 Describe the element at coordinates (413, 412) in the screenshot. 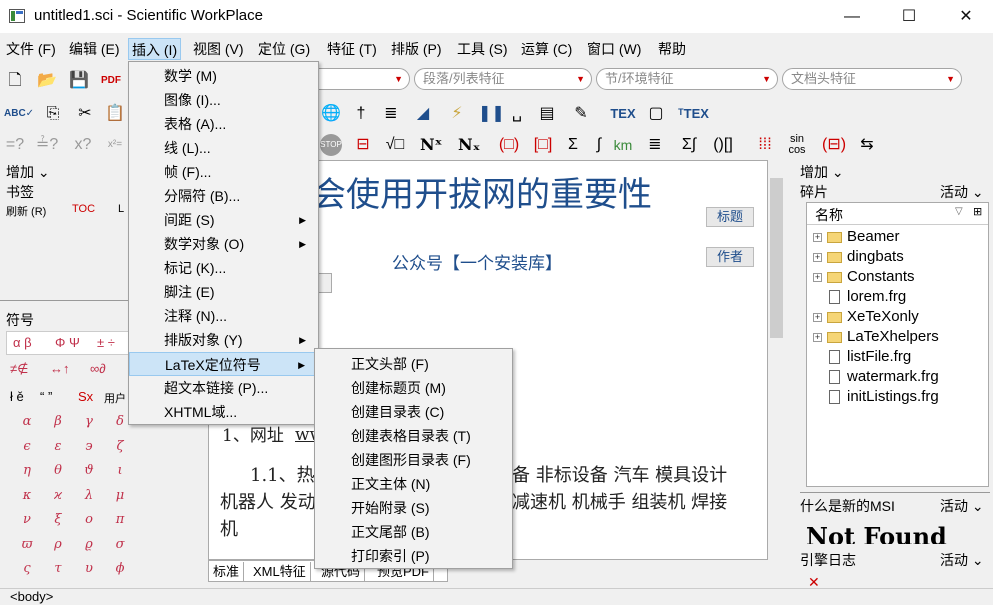

I see `latex-submenu-item: 创建目录表 (C)` at that location.